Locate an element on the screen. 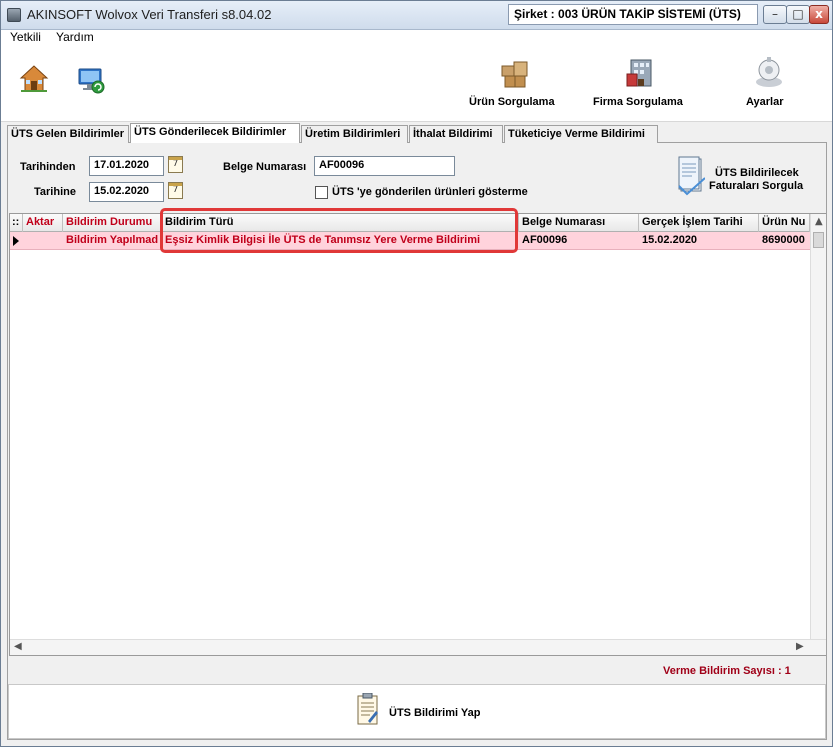  close-button: x is located at coordinates (819, 14).